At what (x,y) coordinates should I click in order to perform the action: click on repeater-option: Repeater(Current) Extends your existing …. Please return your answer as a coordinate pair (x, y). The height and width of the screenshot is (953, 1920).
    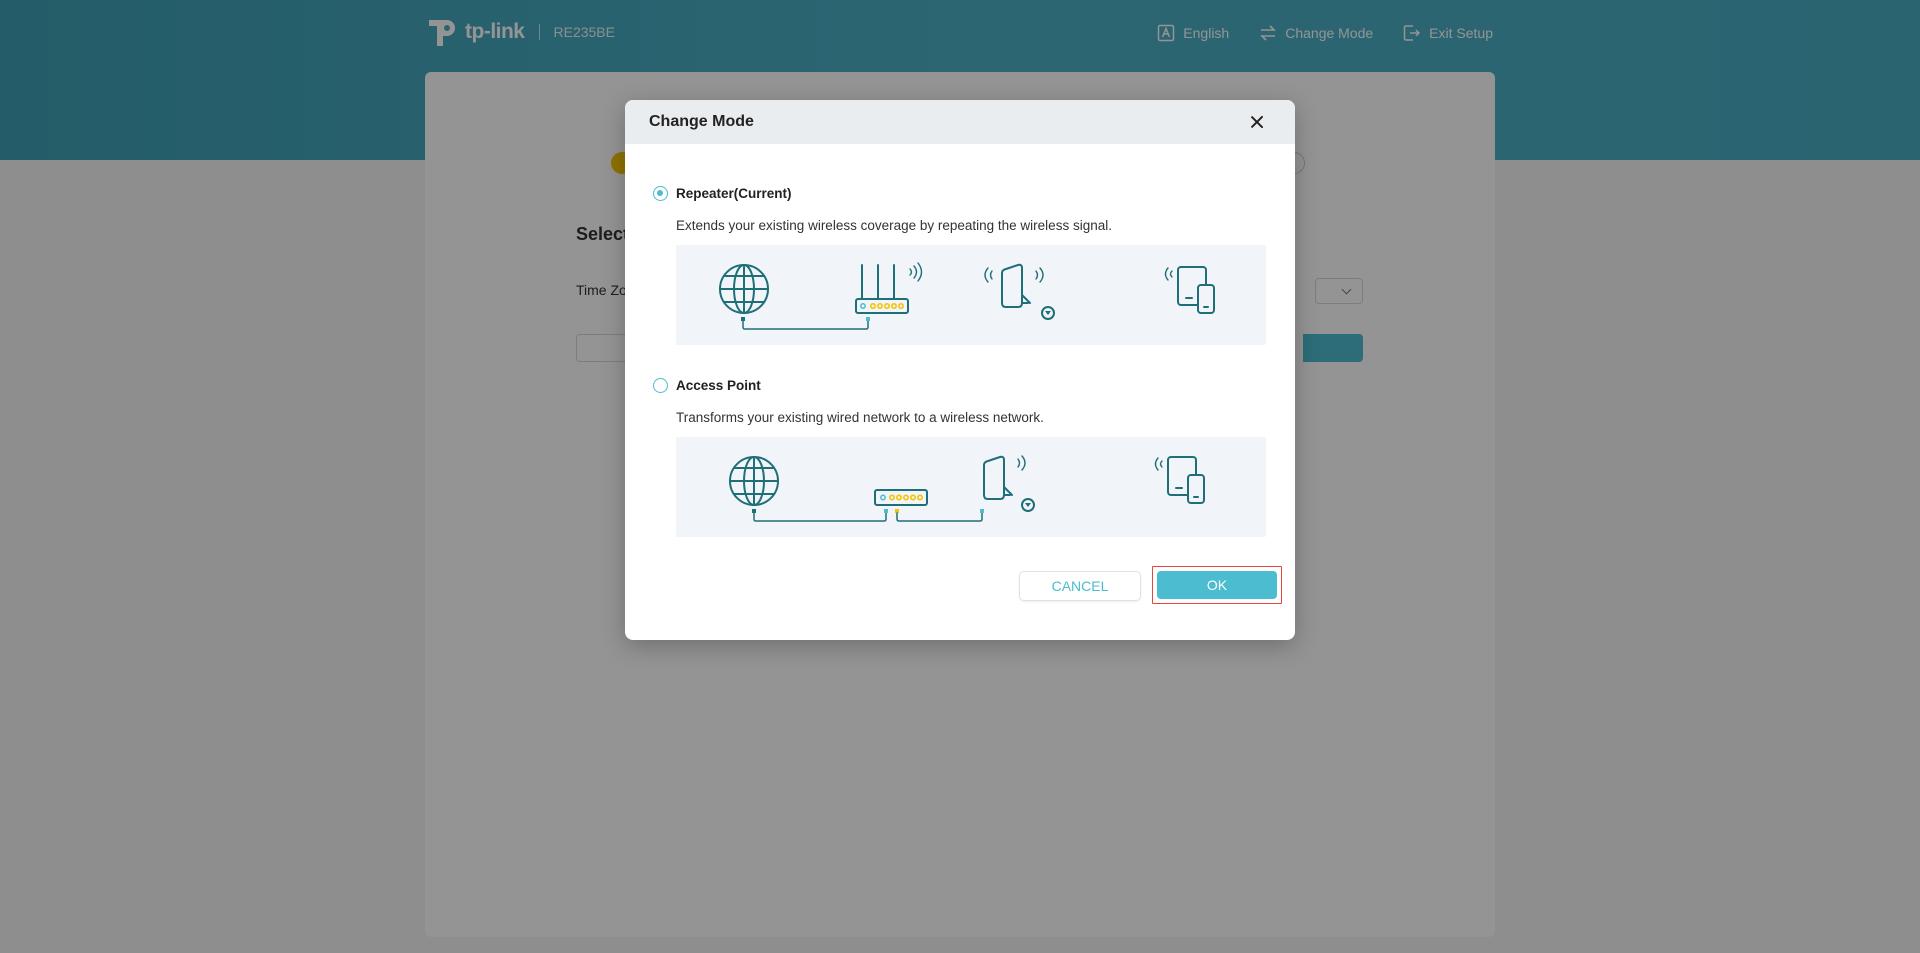
    Looking at the image, I should click on (963, 265).